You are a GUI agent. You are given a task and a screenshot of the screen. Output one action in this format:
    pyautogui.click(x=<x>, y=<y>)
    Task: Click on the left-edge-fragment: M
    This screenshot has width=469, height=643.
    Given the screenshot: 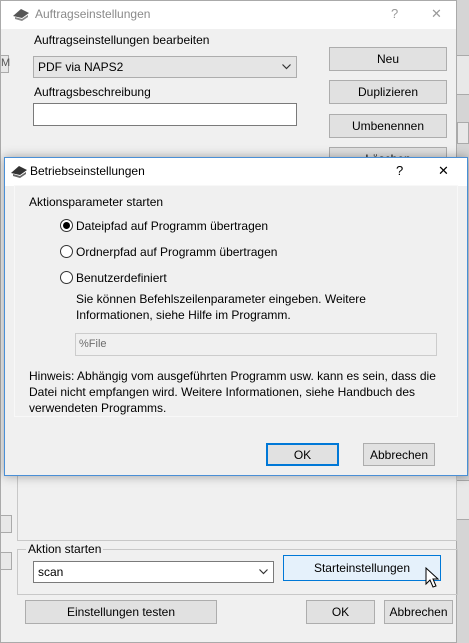 What is the action you would take?
    pyautogui.click(x=6, y=63)
    